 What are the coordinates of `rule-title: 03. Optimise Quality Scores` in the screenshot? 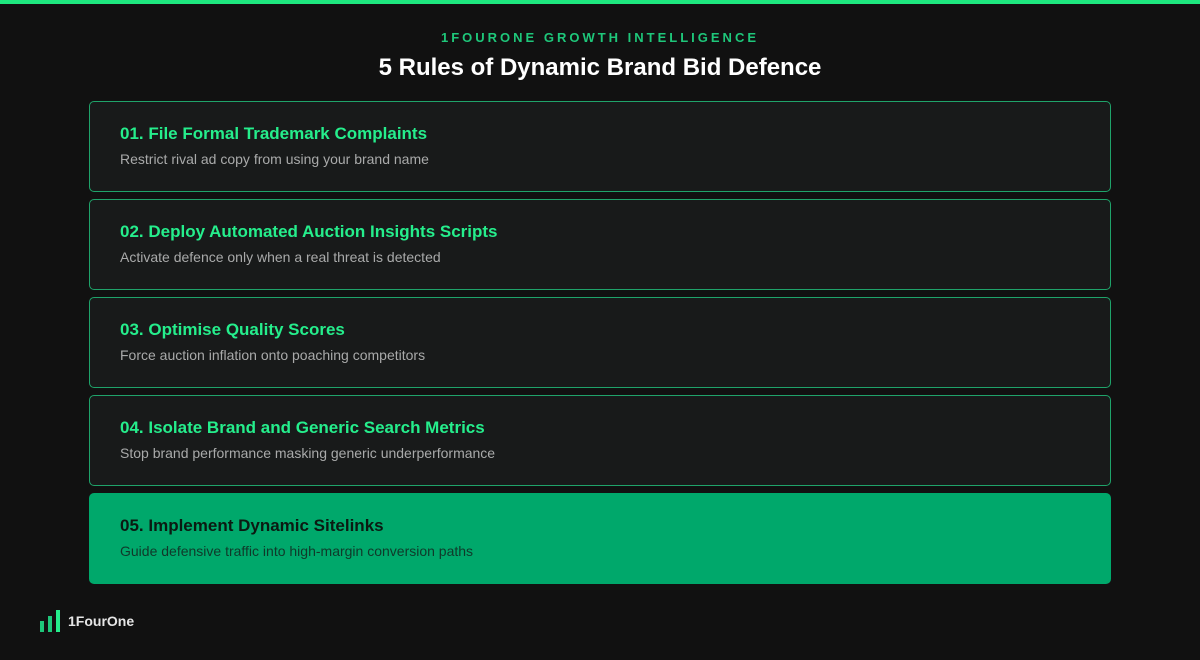 It's located at (232, 329).